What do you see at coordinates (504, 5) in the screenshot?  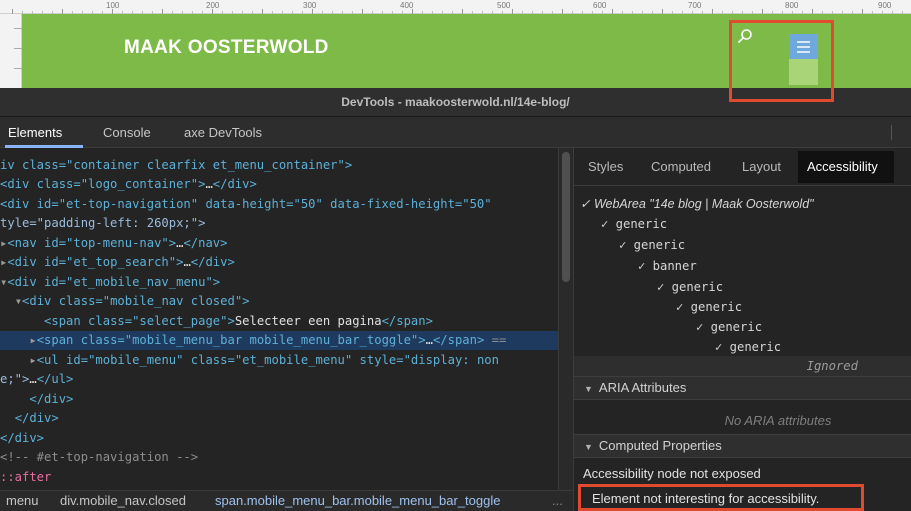 I see `ruler-tick-label: 500` at bounding box center [504, 5].